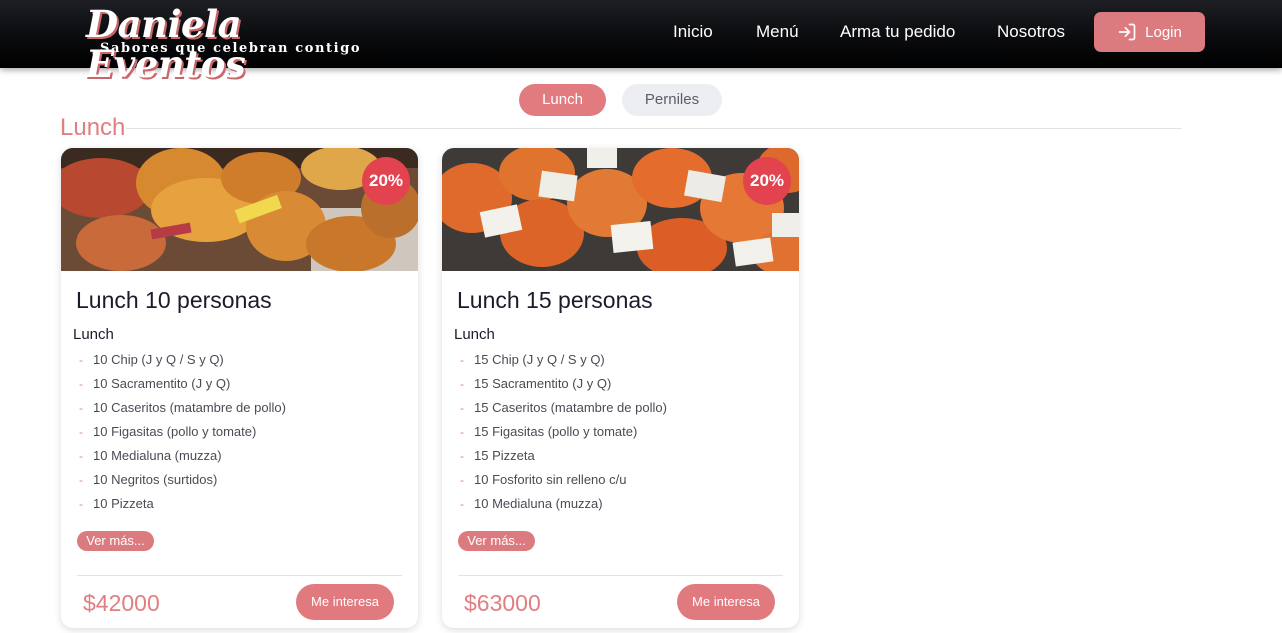  What do you see at coordinates (168, 431) in the screenshot?
I see `list-item: -10 Figasitas (pollo y tomate)` at bounding box center [168, 431].